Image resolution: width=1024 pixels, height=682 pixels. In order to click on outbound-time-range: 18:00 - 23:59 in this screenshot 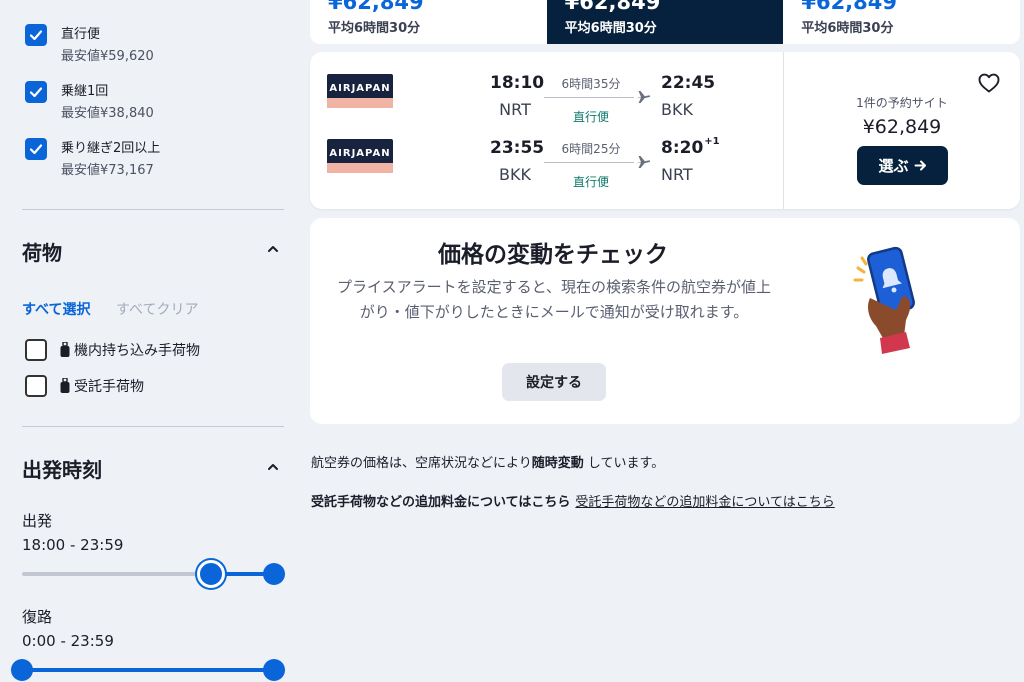, I will do `click(73, 545)`.